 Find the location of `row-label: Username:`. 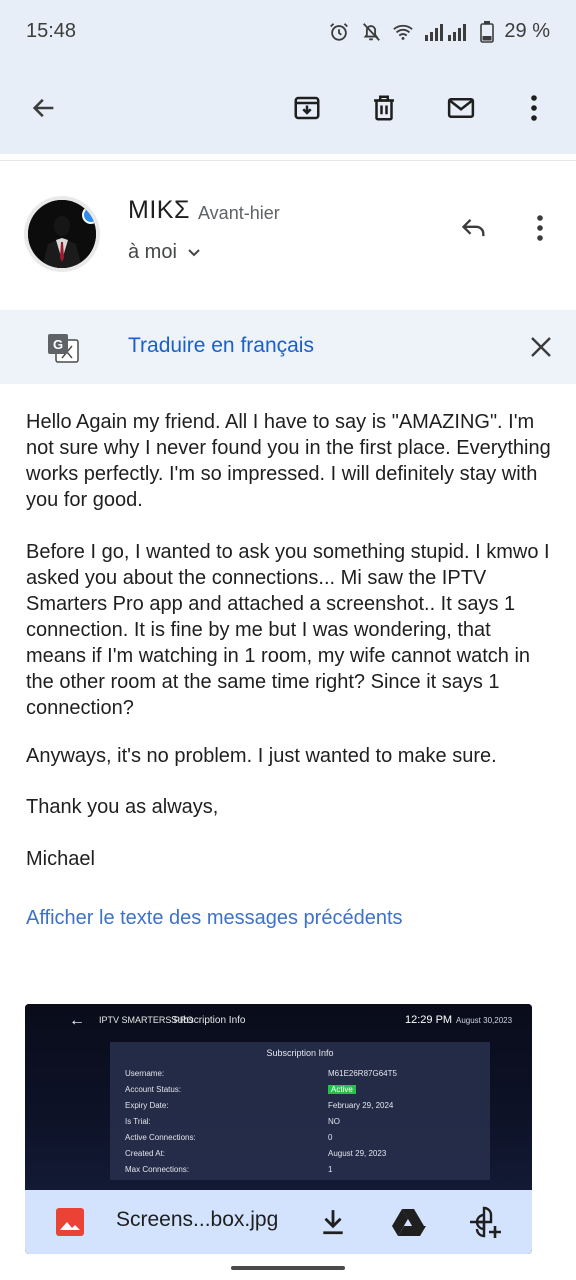

row-label: Username: is located at coordinates (145, 1073).